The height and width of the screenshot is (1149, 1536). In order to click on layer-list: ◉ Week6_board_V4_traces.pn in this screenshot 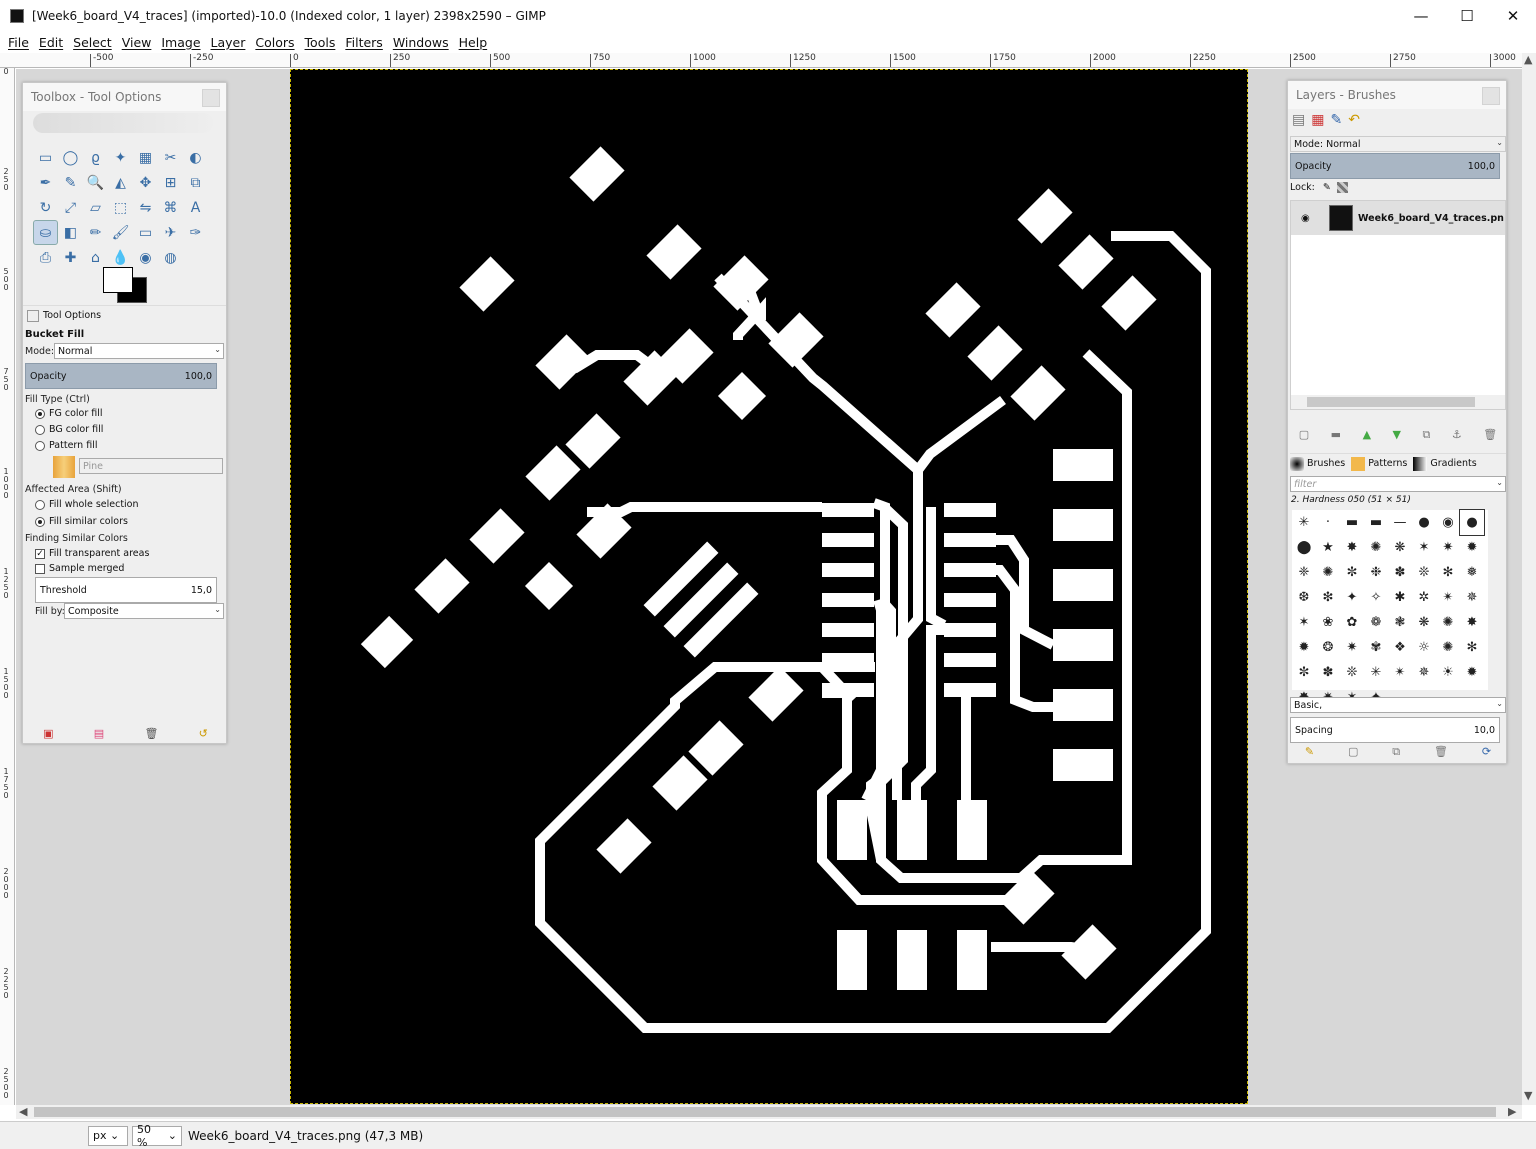, I will do `click(1398, 305)`.